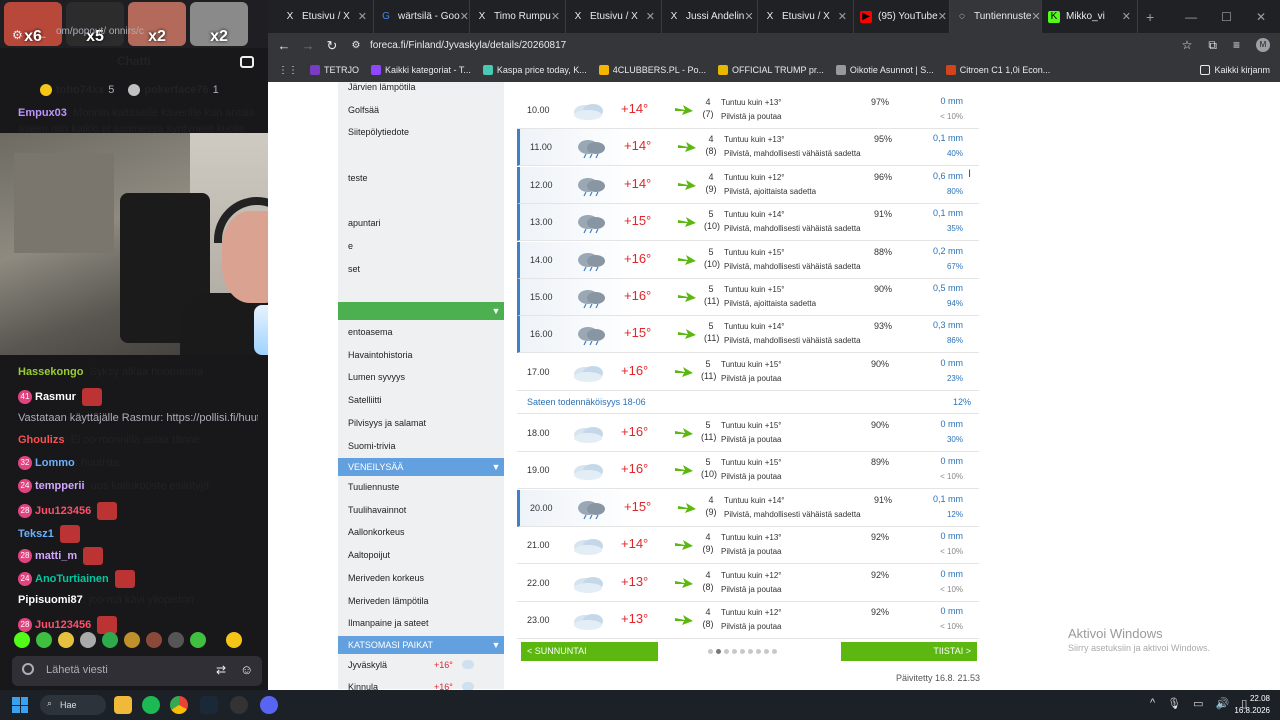 The width and height of the screenshot is (1280, 720). Describe the element at coordinates (909, 651) in the screenshot. I see `next-day-button: TIISTAI >` at that location.